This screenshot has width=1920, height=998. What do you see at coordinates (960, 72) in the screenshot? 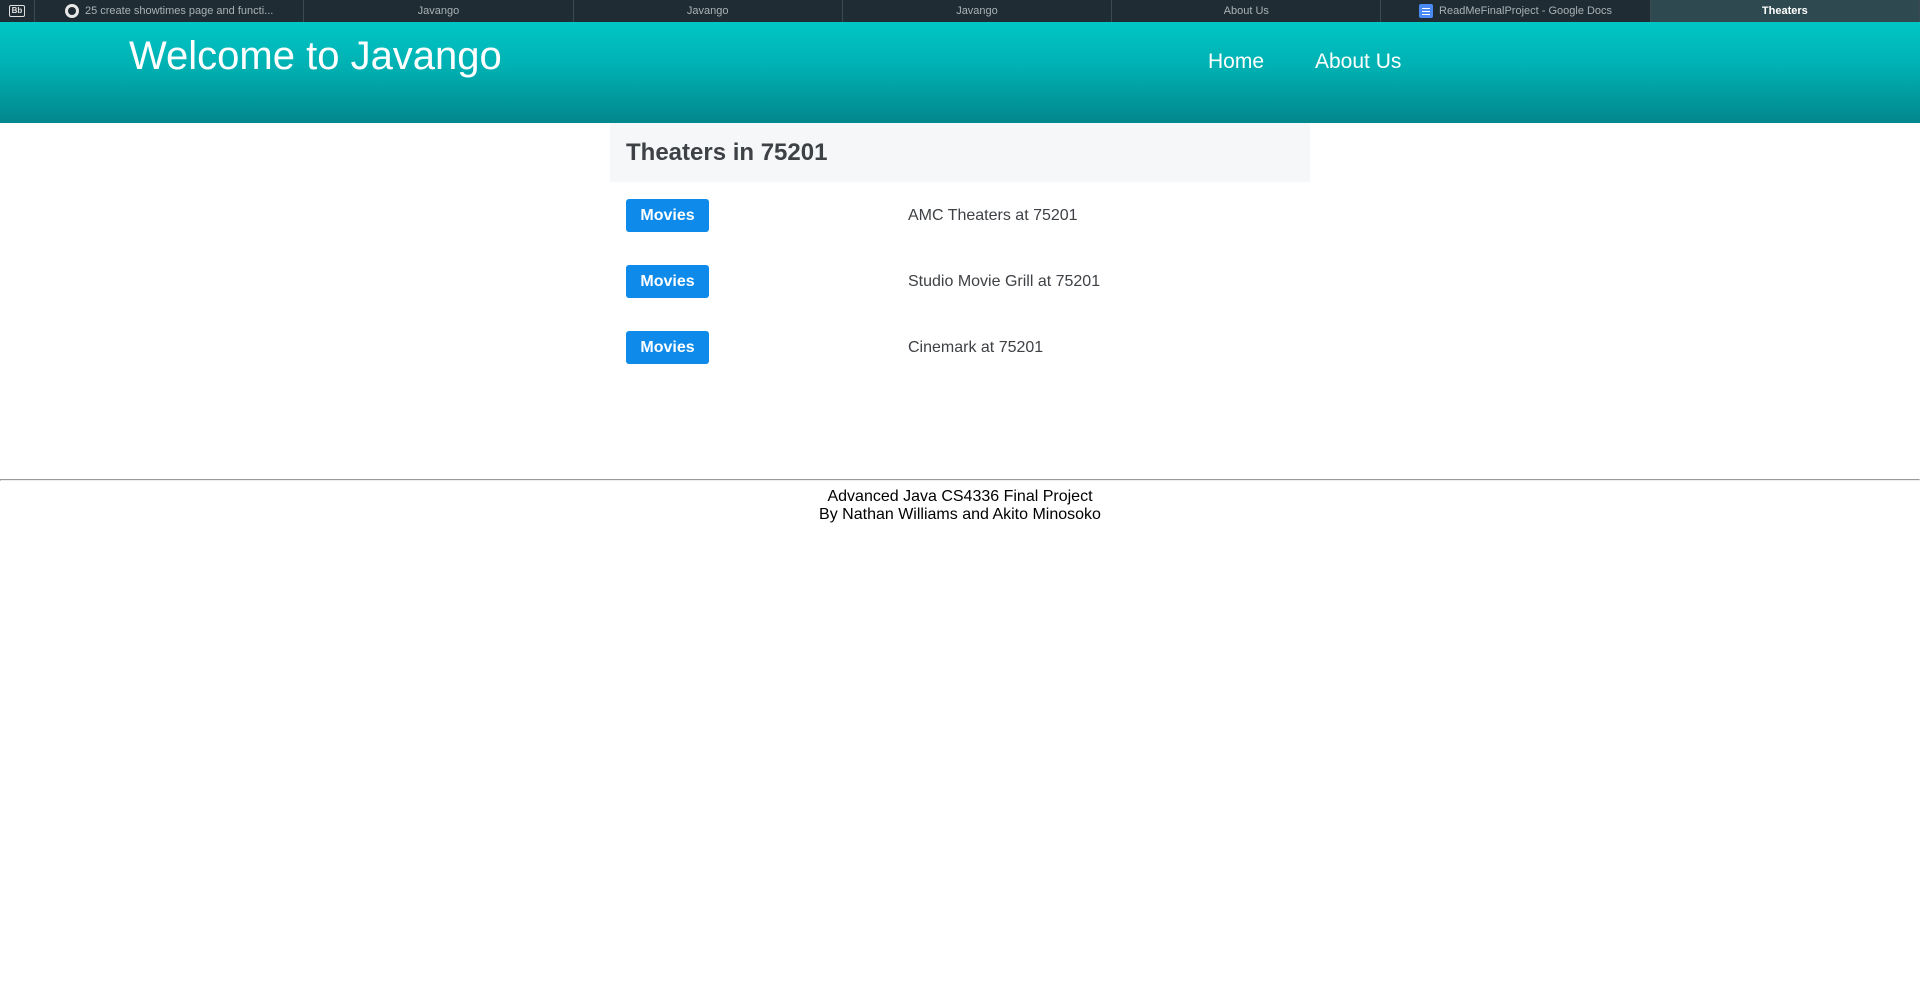
I see `site-header: Welcome to Javango Home About Us` at bounding box center [960, 72].